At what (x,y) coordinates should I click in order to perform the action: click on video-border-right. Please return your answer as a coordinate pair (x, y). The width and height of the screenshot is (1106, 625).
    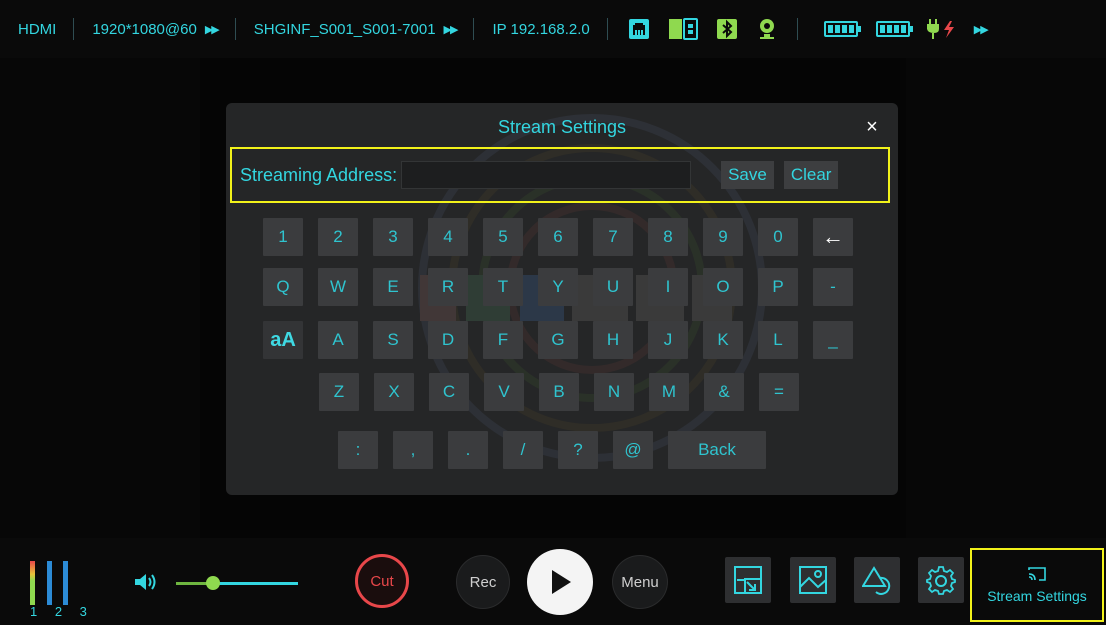
    Looking at the image, I should click on (1006, 298).